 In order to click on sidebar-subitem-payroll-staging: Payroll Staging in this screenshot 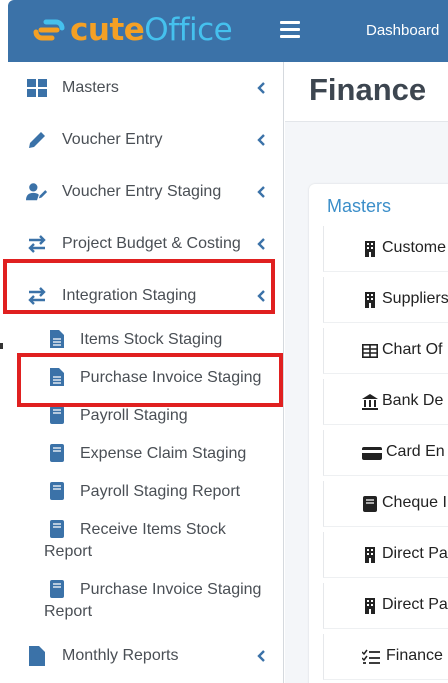, I will do `click(145, 416)`.